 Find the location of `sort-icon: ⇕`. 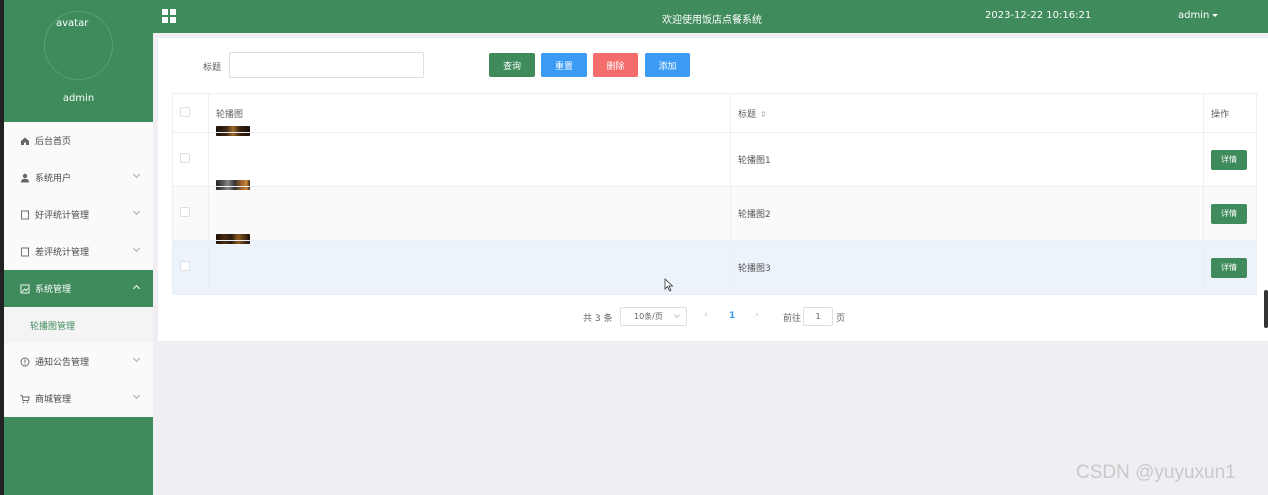

sort-icon: ⇕ is located at coordinates (763, 114).